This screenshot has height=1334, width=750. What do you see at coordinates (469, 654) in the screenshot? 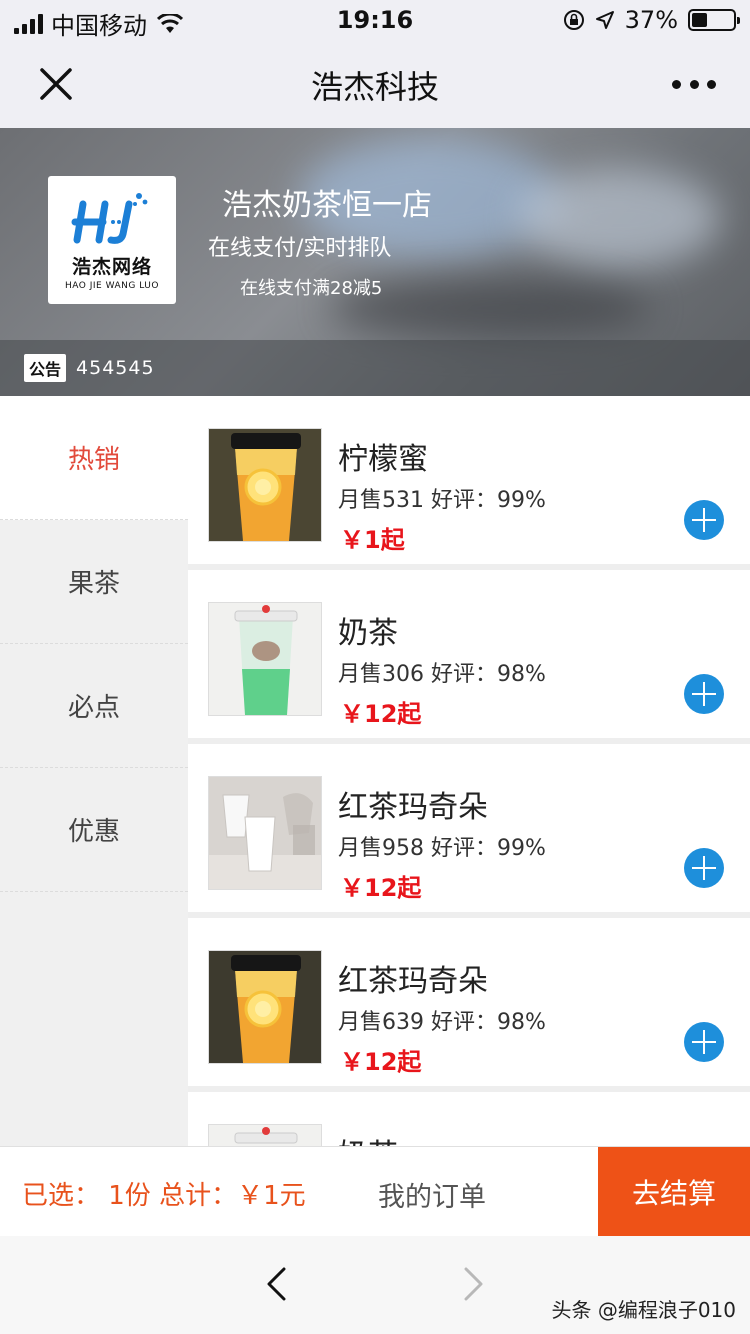
I see `product-item: 奶茶 月售306 好评：98% ￥12起` at bounding box center [469, 654].